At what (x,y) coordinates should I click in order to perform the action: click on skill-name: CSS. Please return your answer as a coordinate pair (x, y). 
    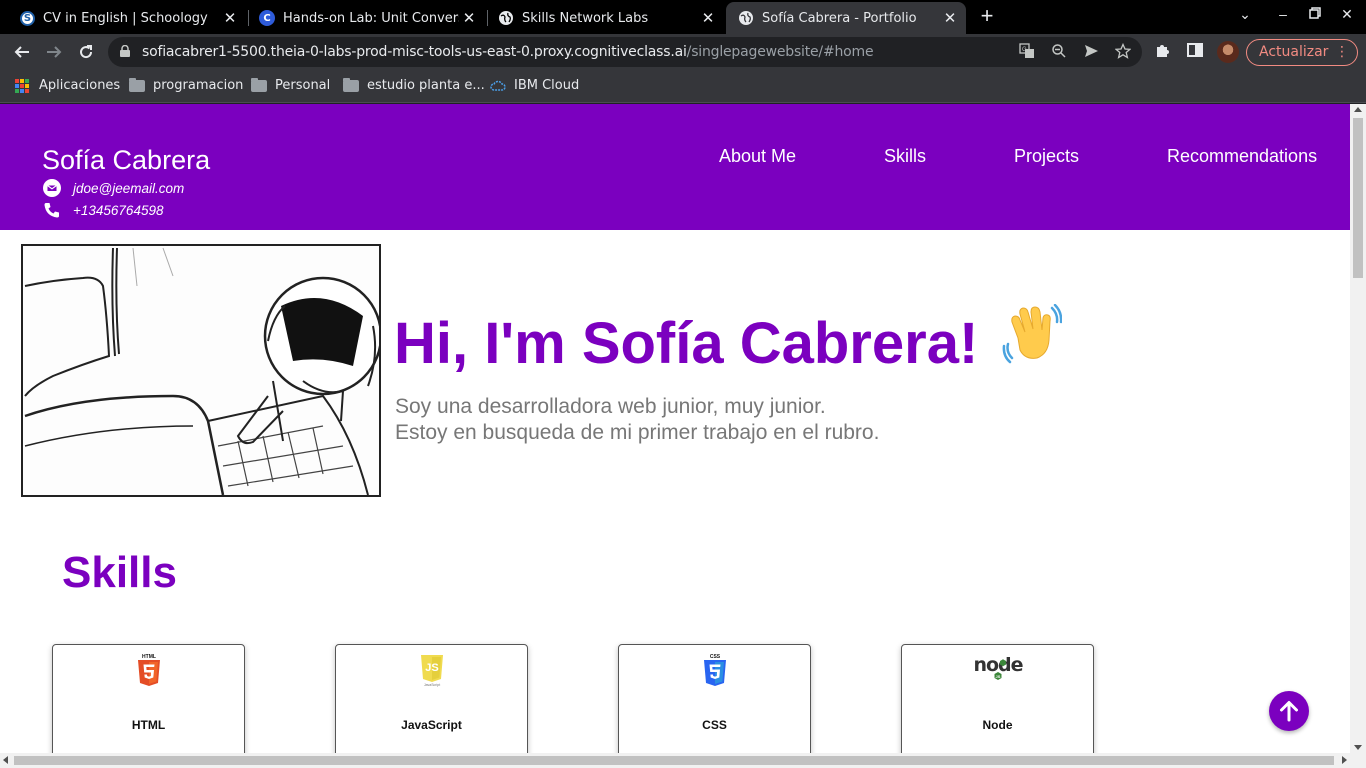
    Looking at the image, I should click on (714, 725).